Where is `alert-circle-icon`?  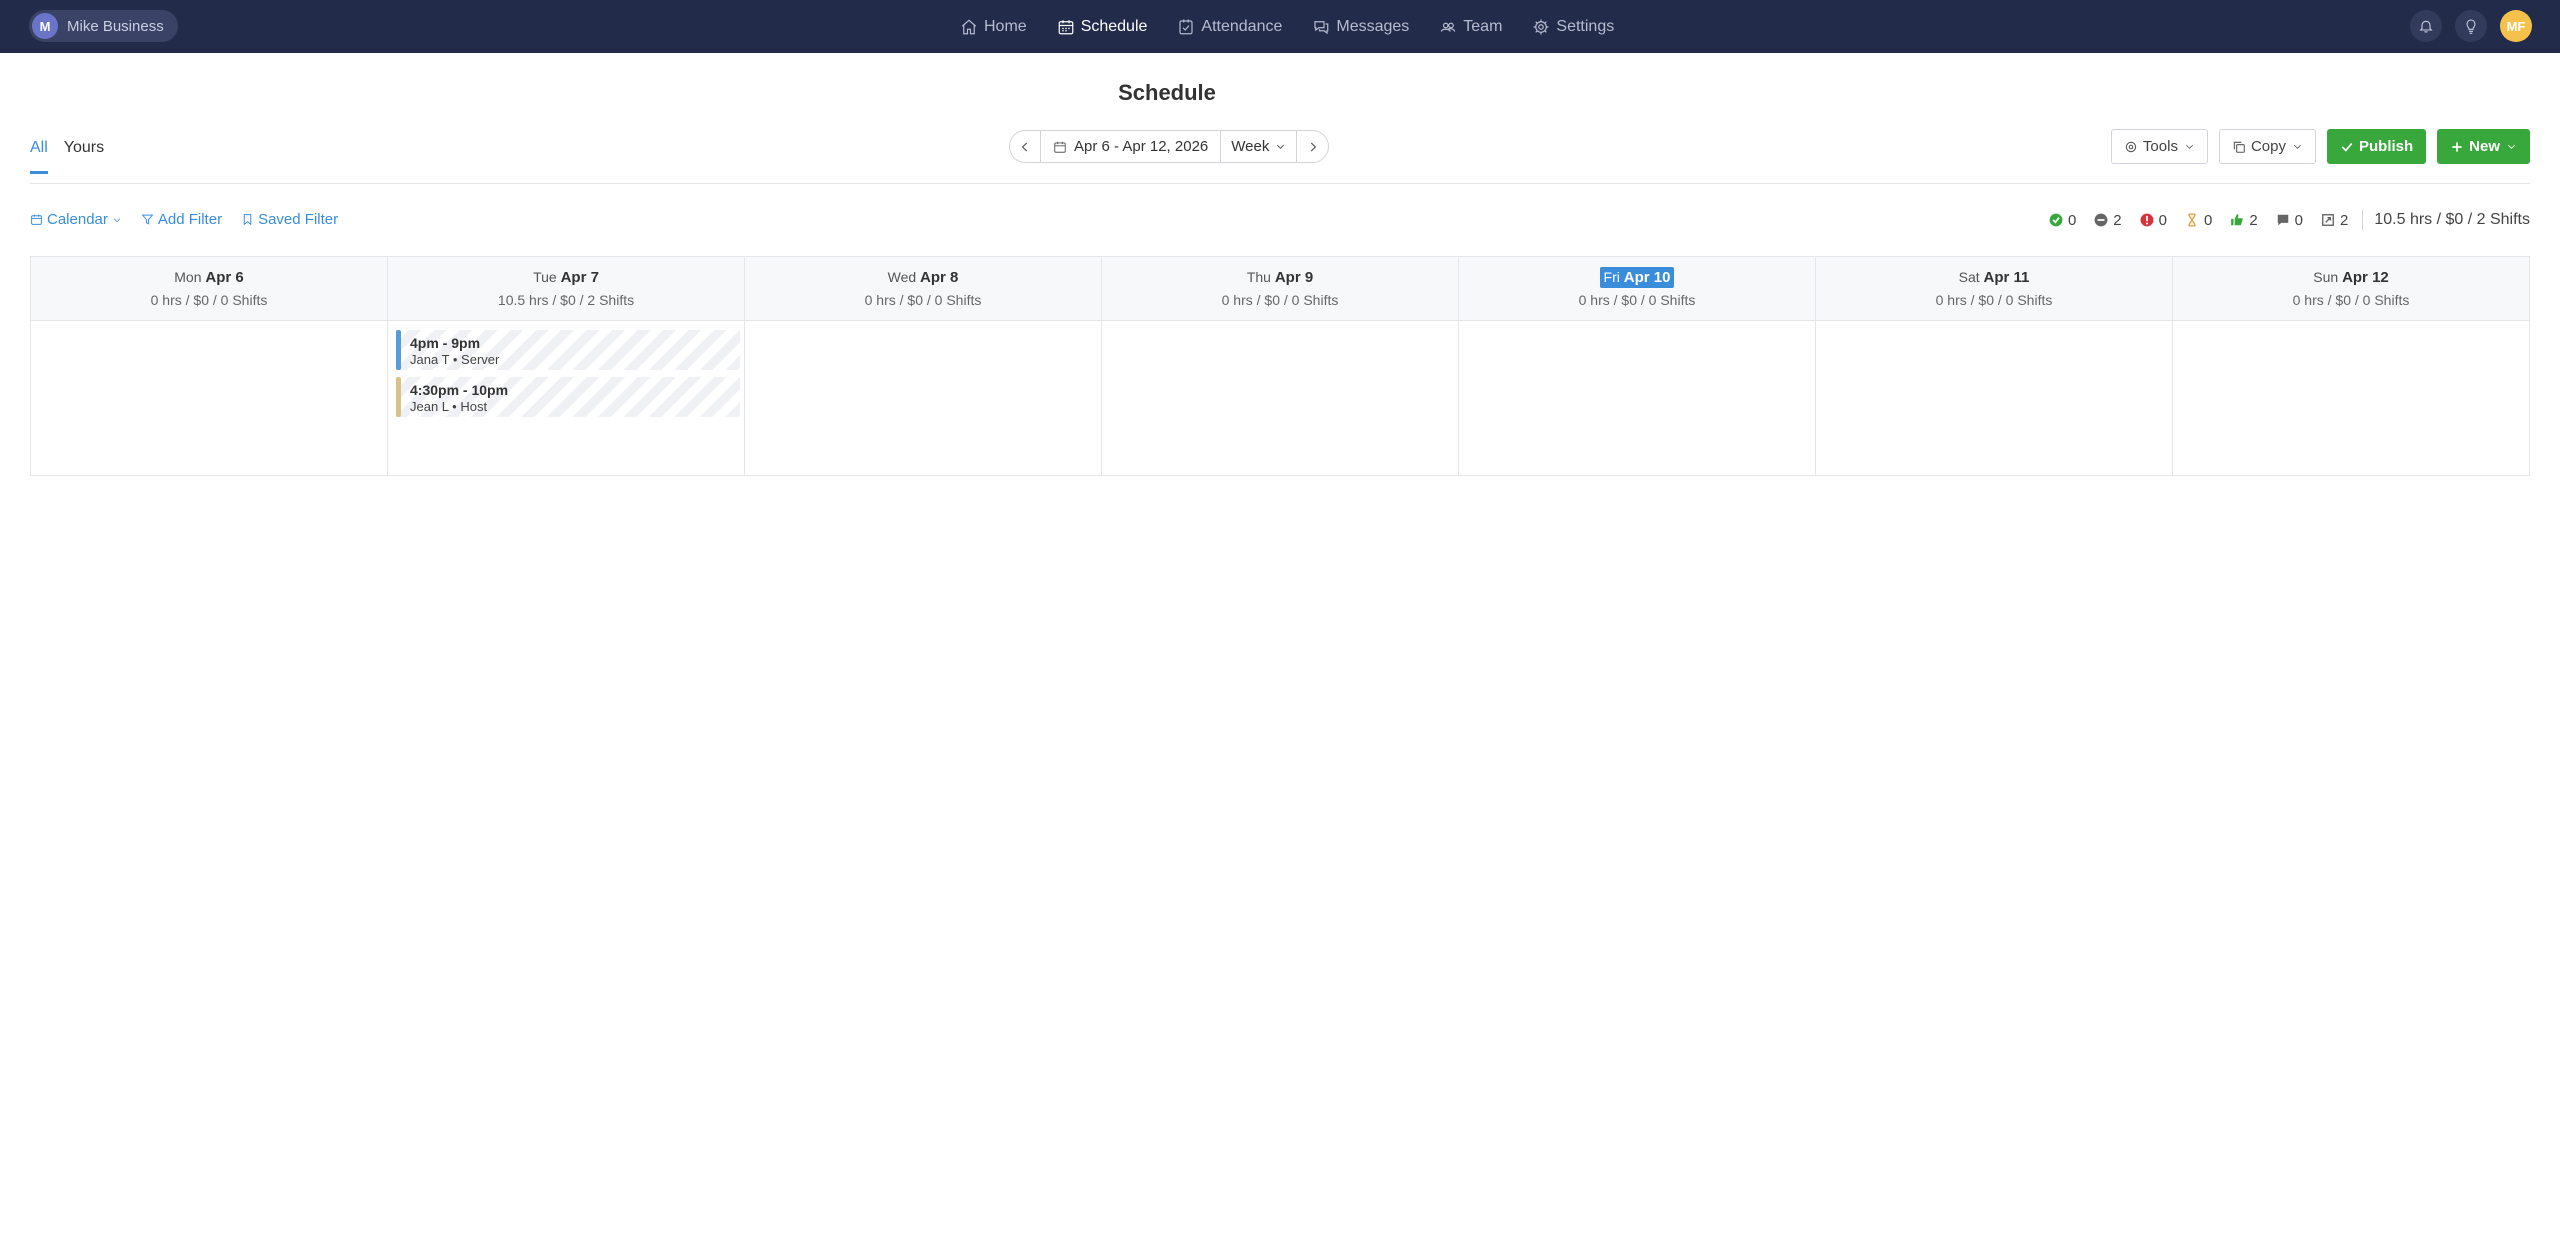
alert-circle-icon is located at coordinates (2147, 220).